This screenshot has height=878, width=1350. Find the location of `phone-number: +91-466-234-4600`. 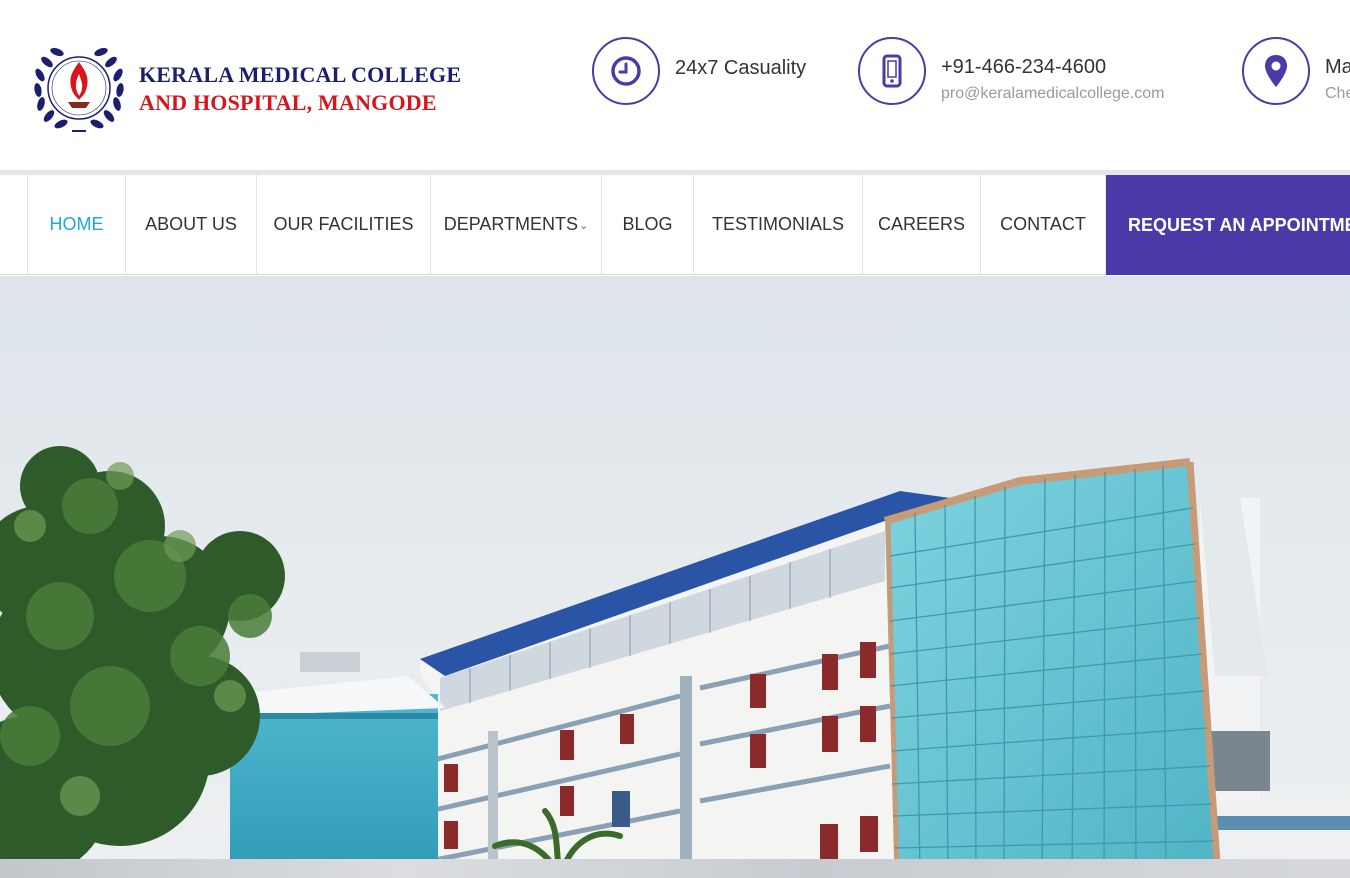

phone-number: +91-466-234-4600 is located at coordinates (1023, 67).